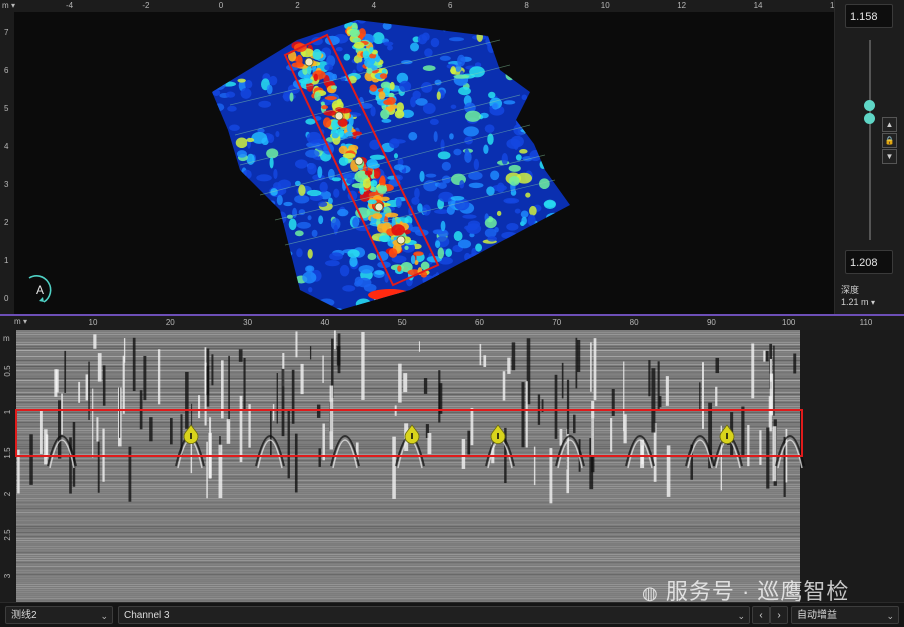  What do you see at coordinates (789, 322) in the screenshot?
I see `radar-x-tick-label: 100` at bounding box center [789, 322].